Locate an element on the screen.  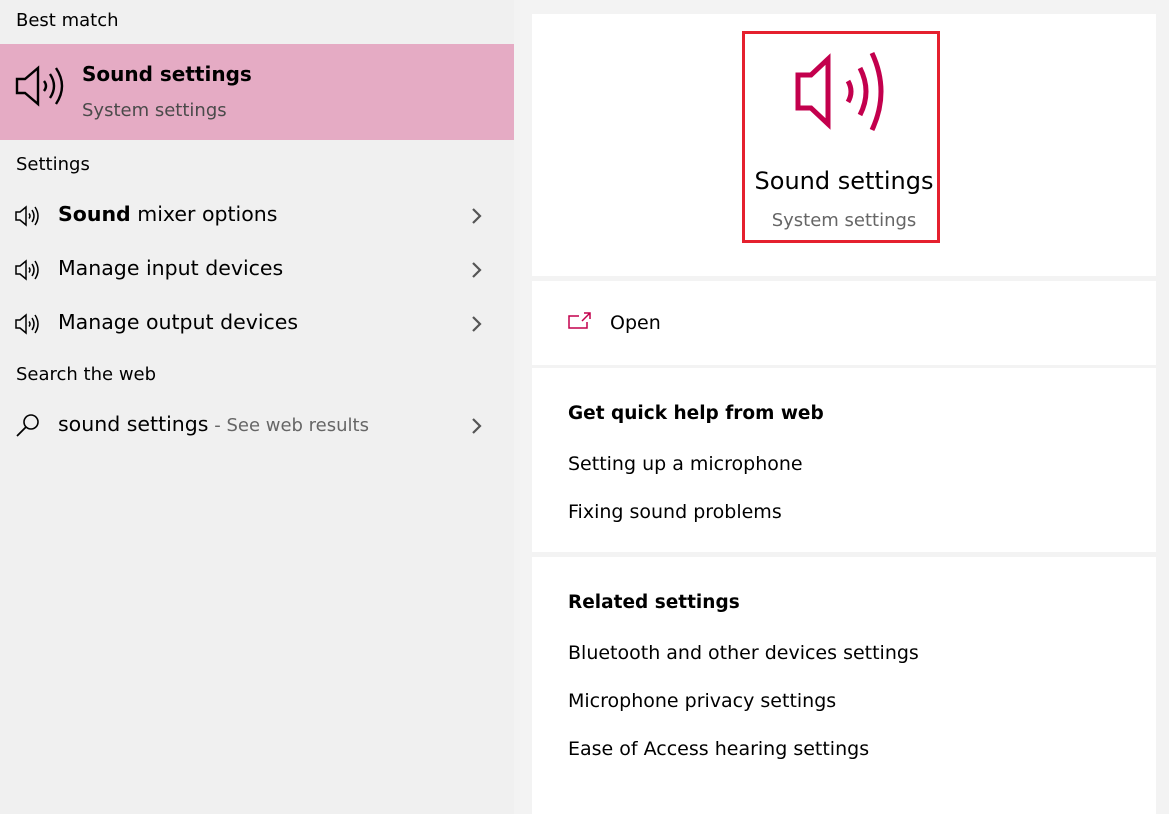
sound-mixer-options-item: Sound mixer options is located at coordinates (257, 216).